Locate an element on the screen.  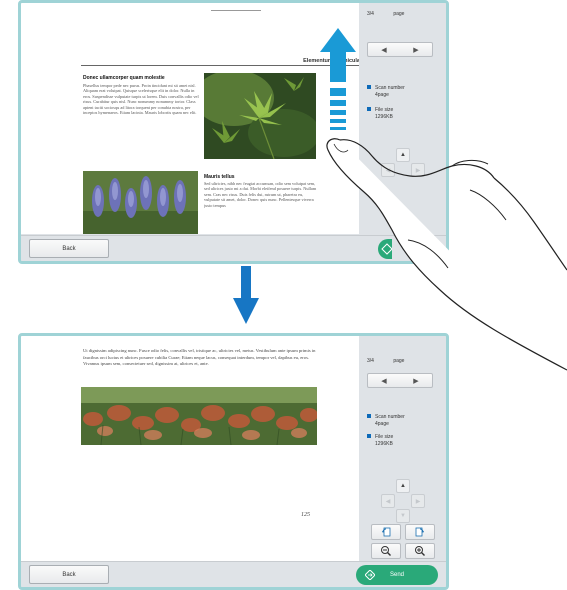
rotate-right-icon is located at coordinates (419, 532).